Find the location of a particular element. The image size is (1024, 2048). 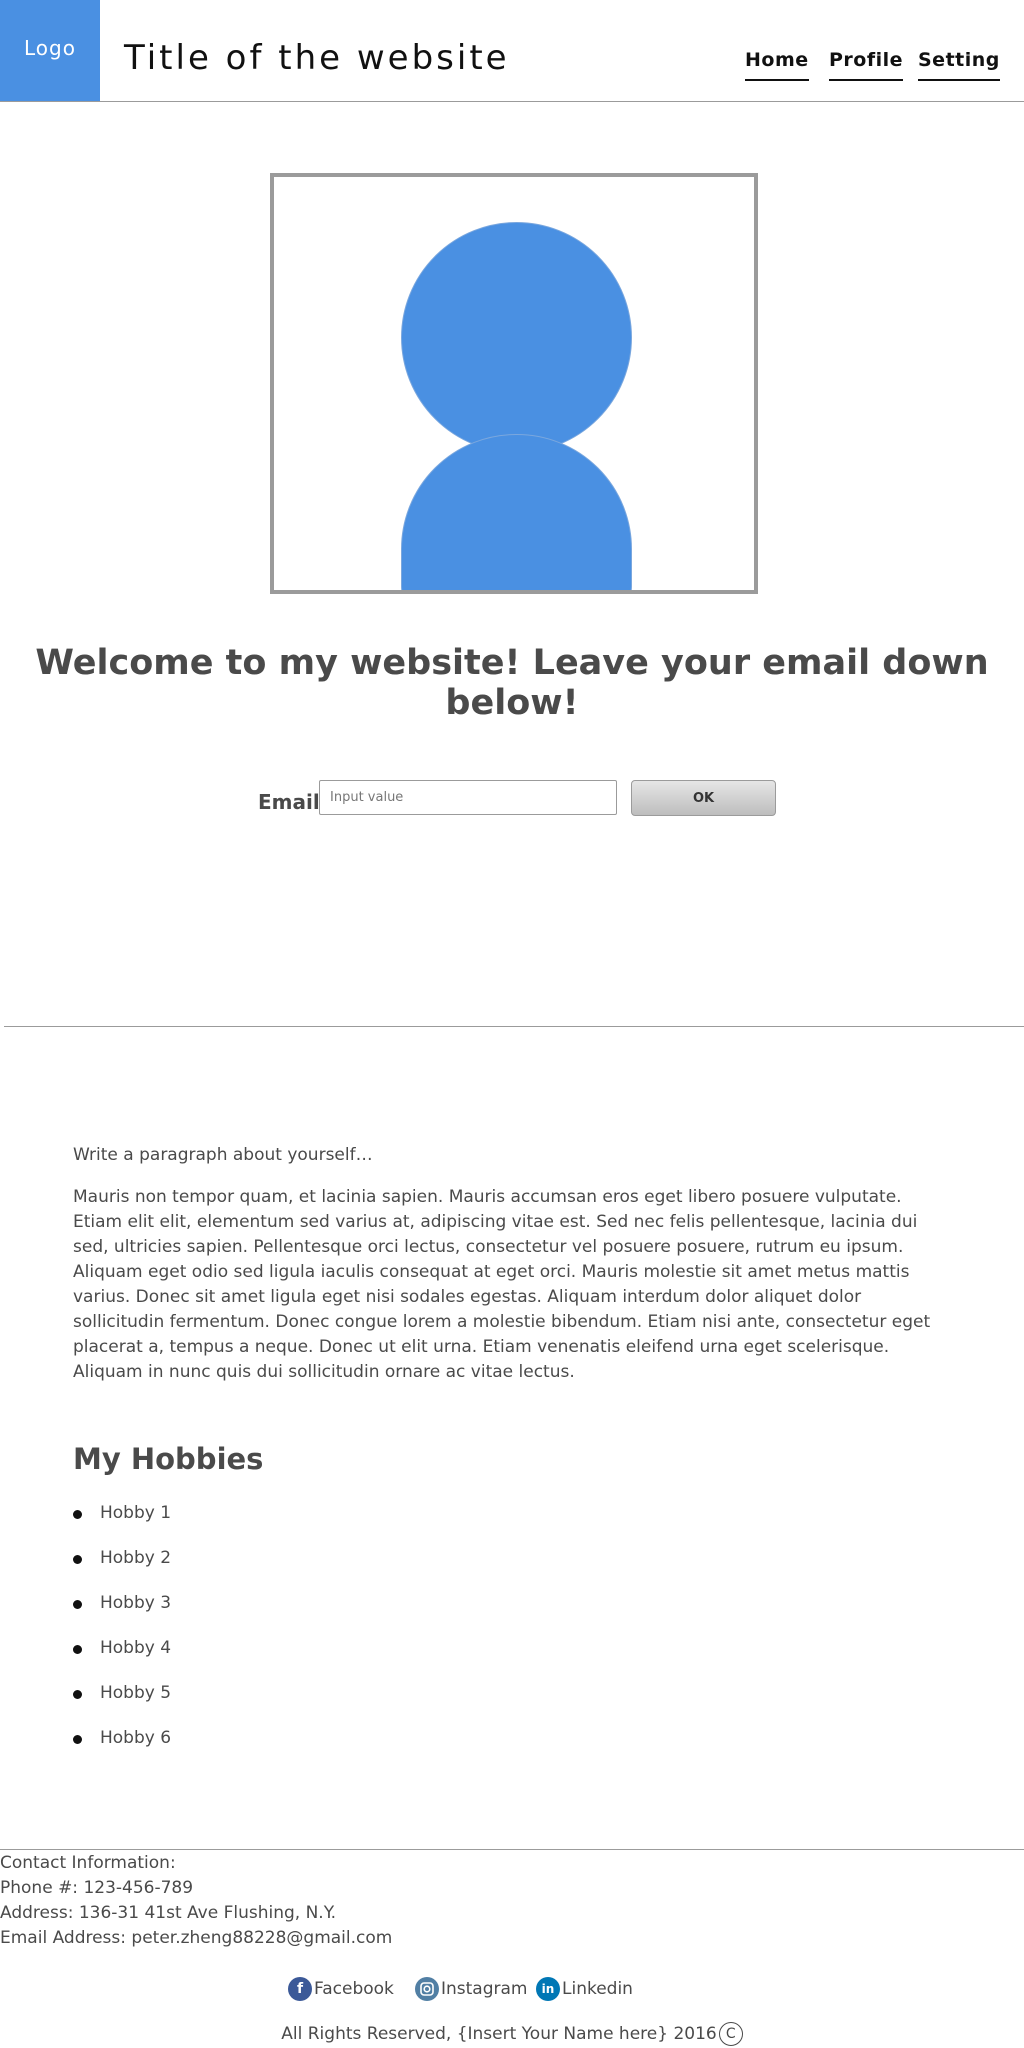

list-item: Hobby 1 is located at coordinates (122, 1520).